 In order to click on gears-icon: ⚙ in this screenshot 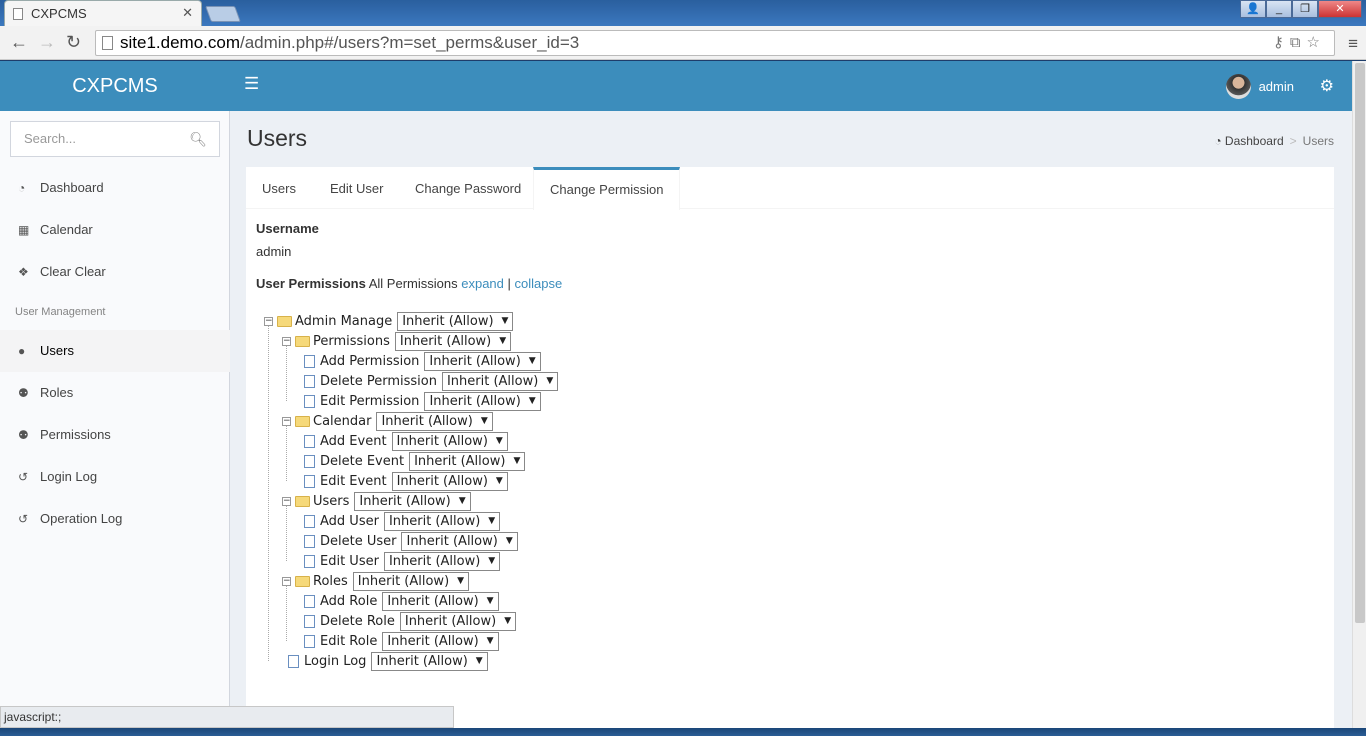, I will do `click(1327, 86)`.